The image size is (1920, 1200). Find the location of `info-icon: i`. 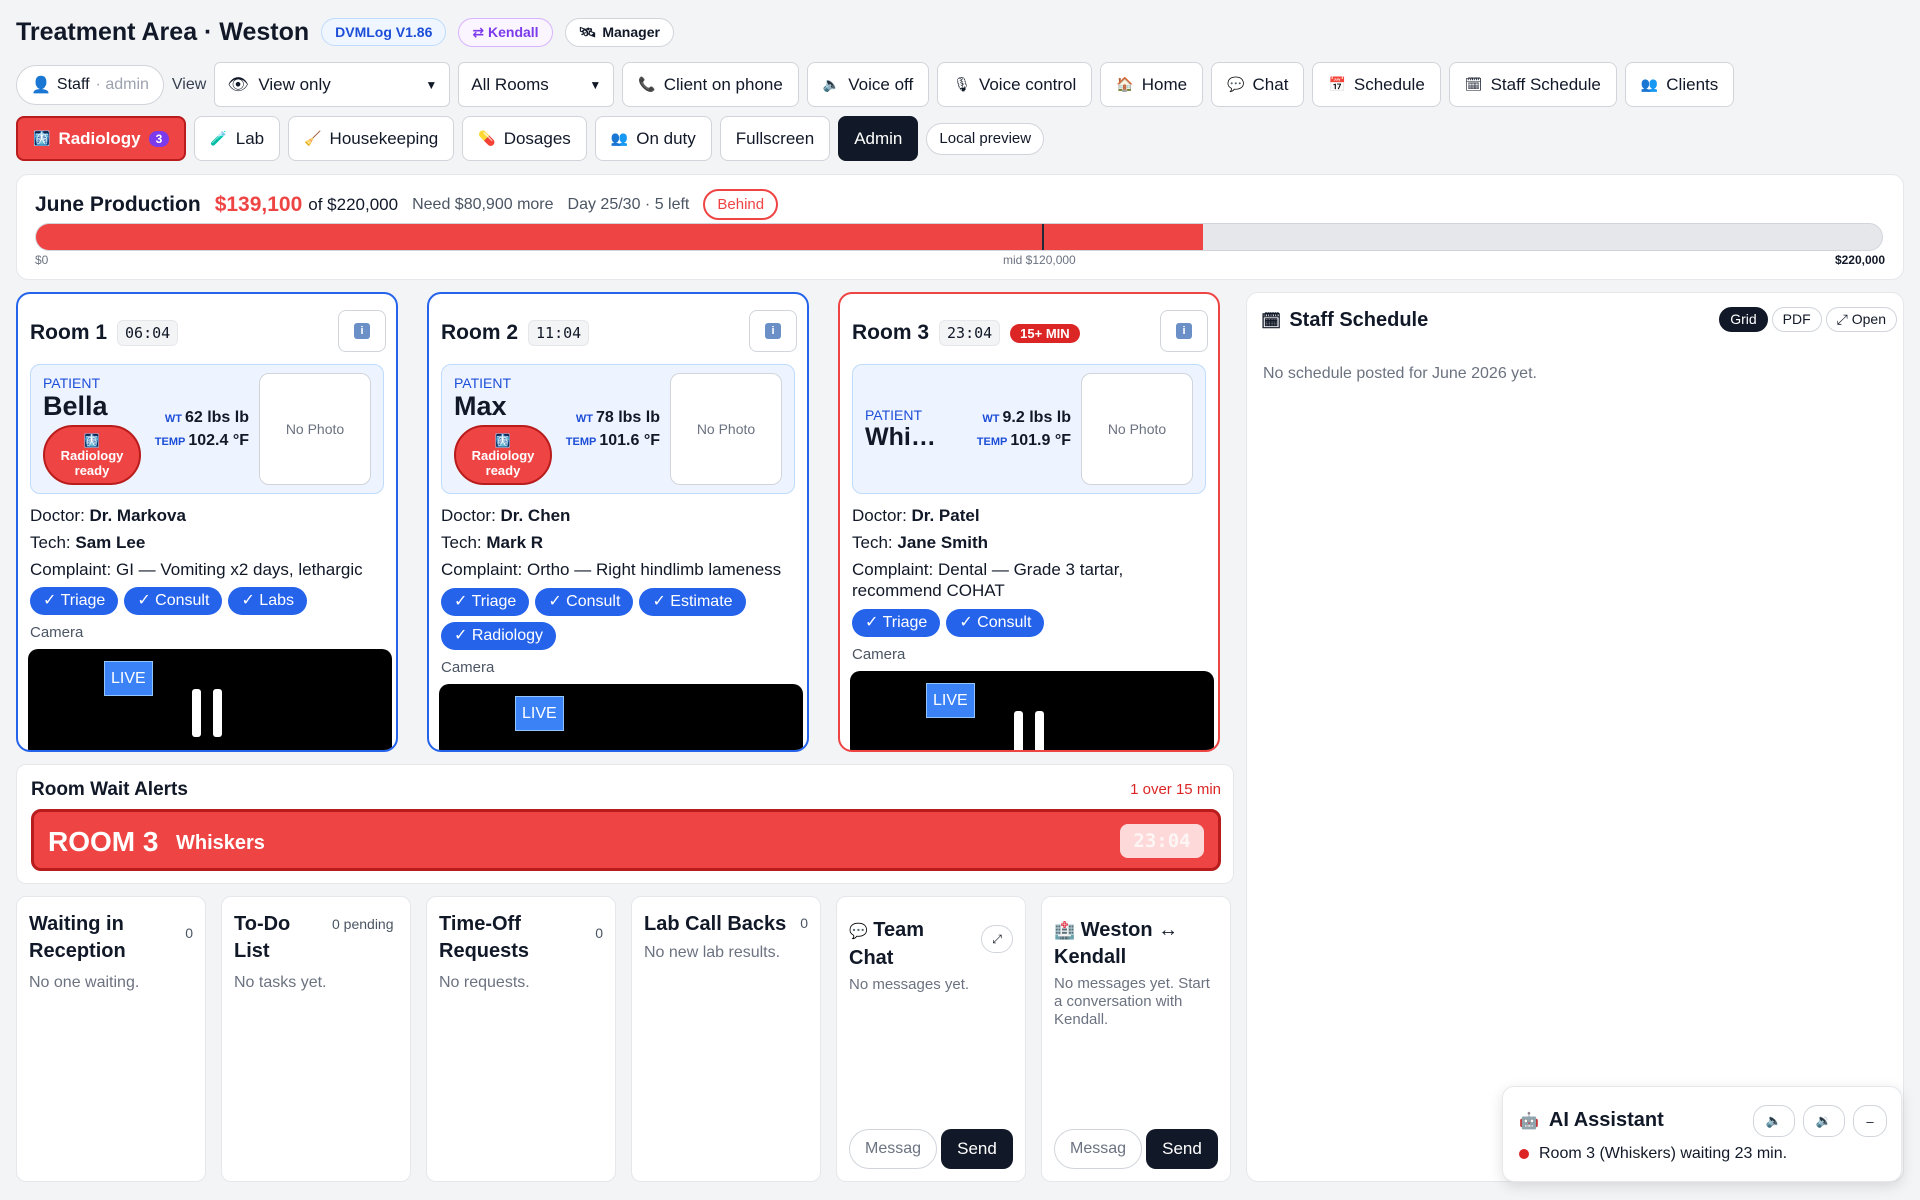

info-icon: i is located at coordinates (362, 331).